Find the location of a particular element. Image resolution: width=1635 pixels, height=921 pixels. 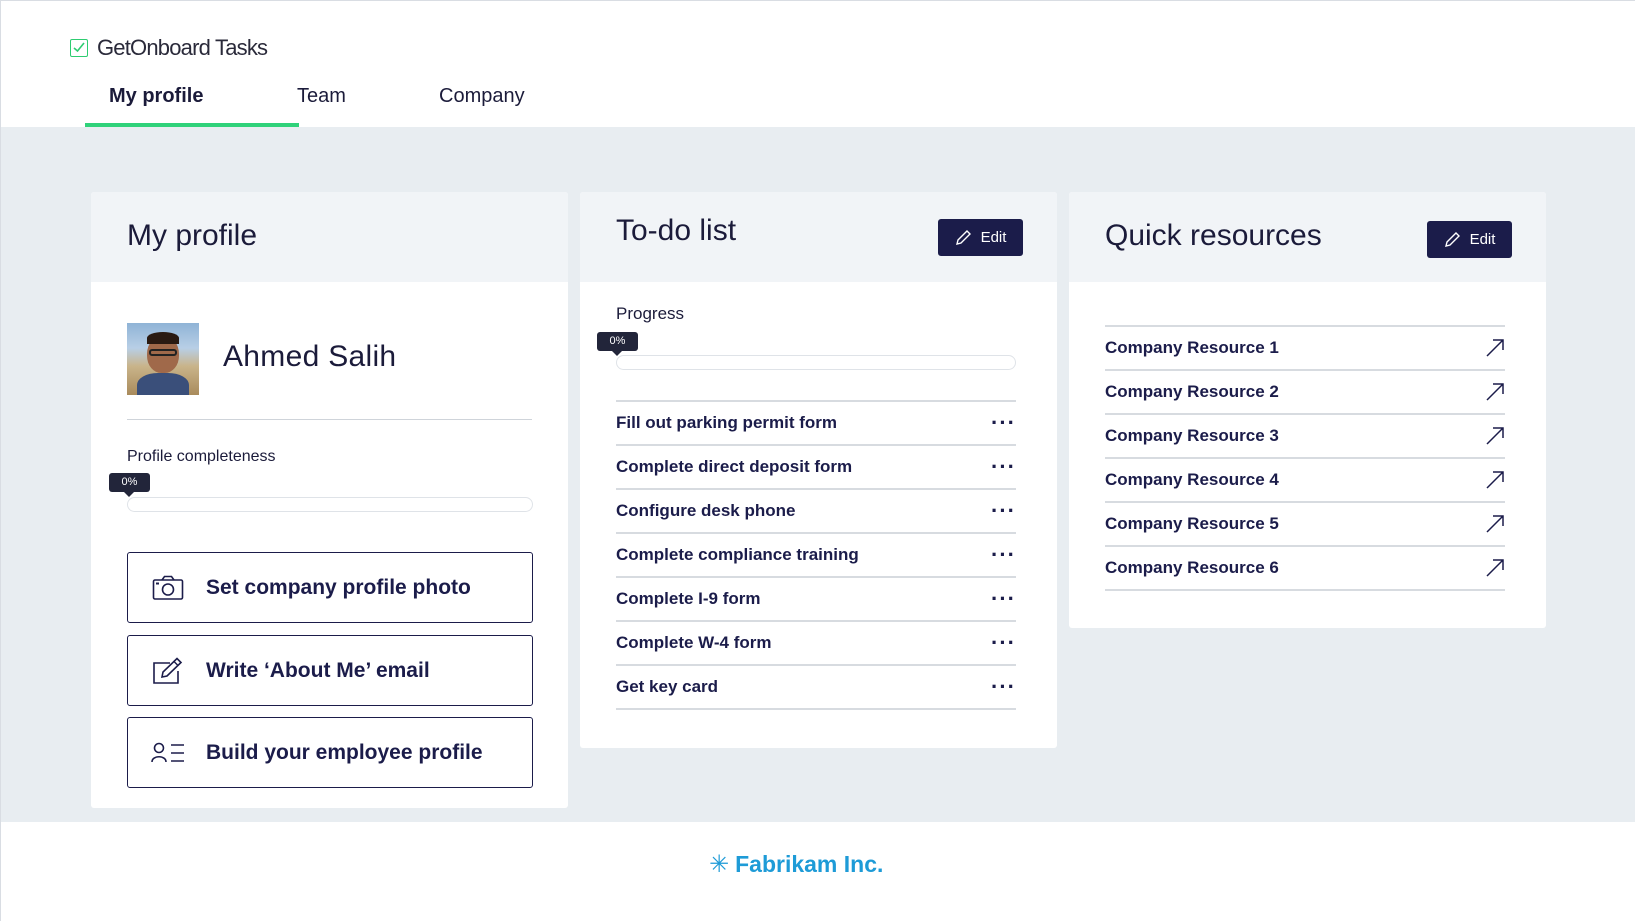

todo-item: Complete I-9 form ··· is located at coordinates (816, 598).